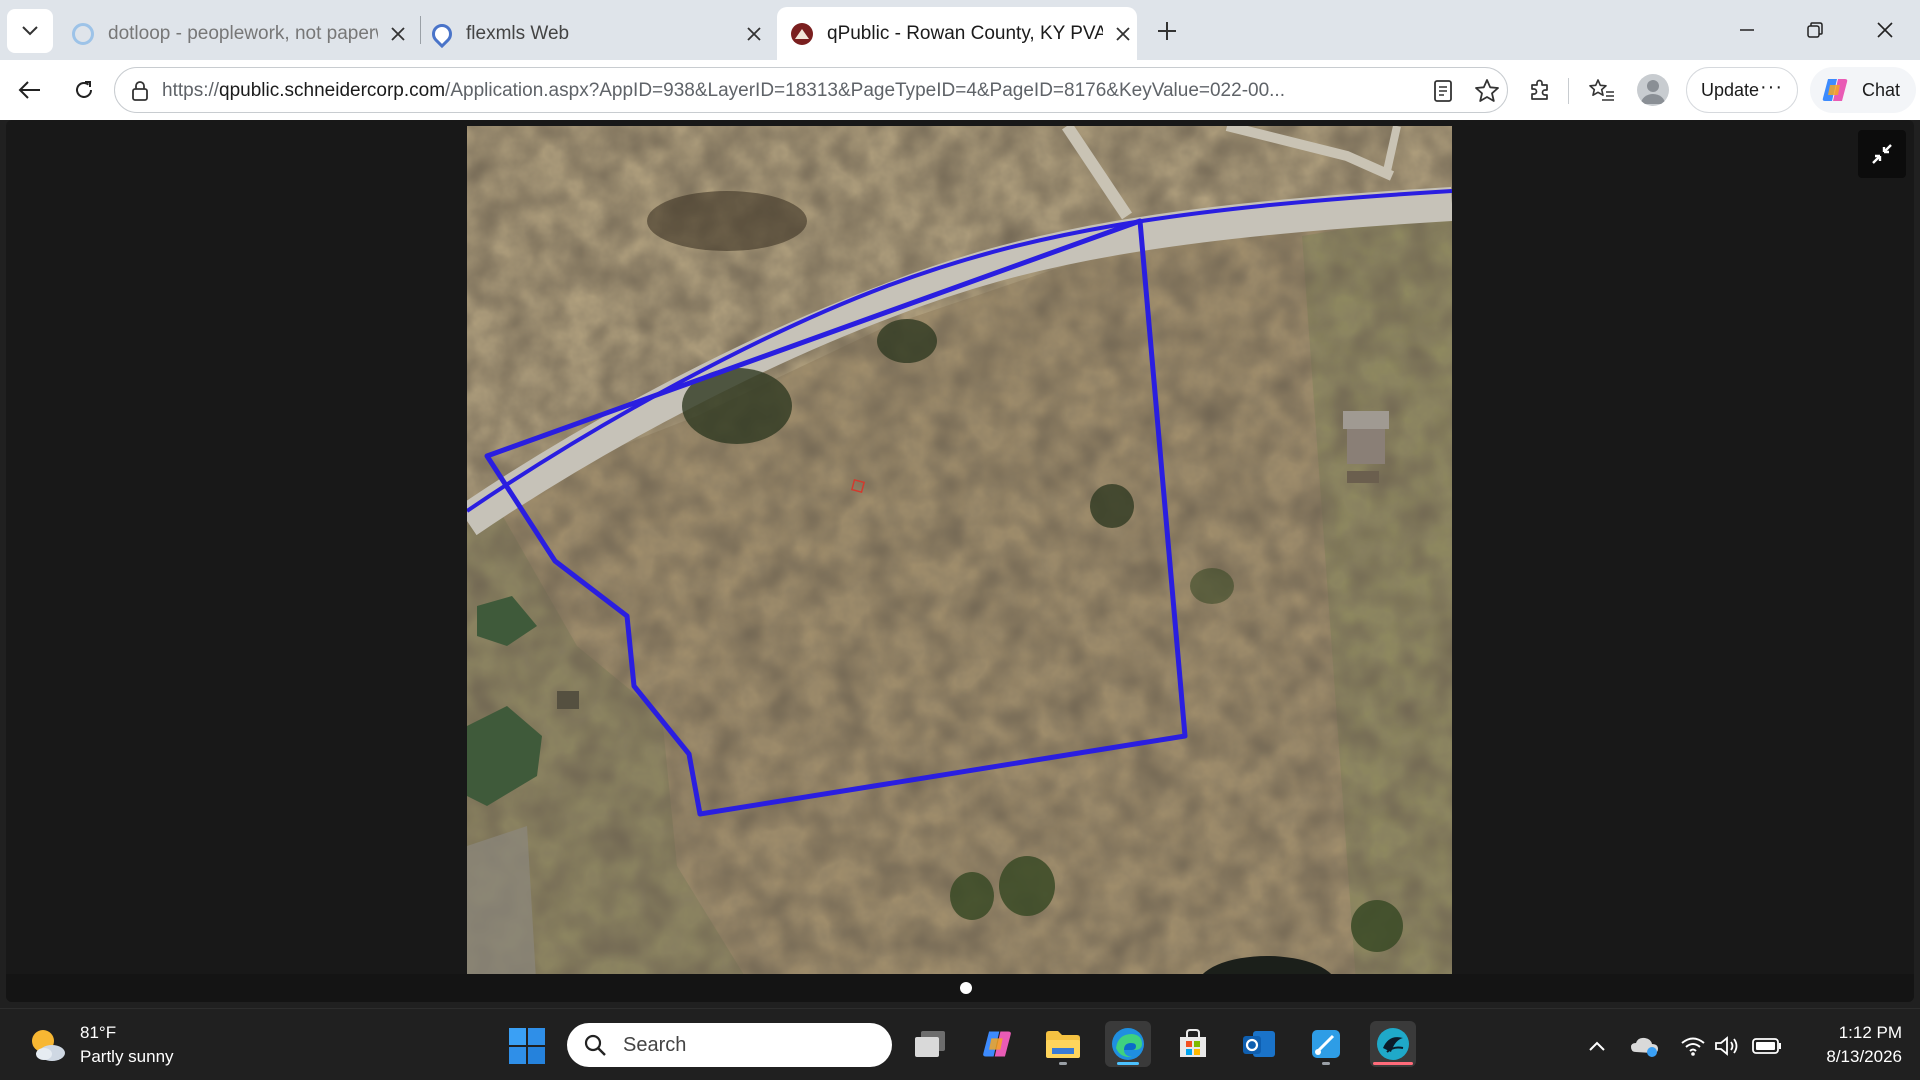 This screenshot has width=1920, height=1080. I want to click on snip-sketch-icon, so click(1326, 1044).